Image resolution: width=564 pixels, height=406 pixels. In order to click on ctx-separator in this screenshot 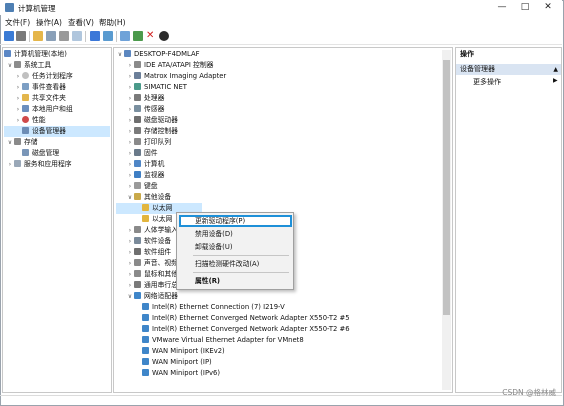, I will do `click(241, 272)`.